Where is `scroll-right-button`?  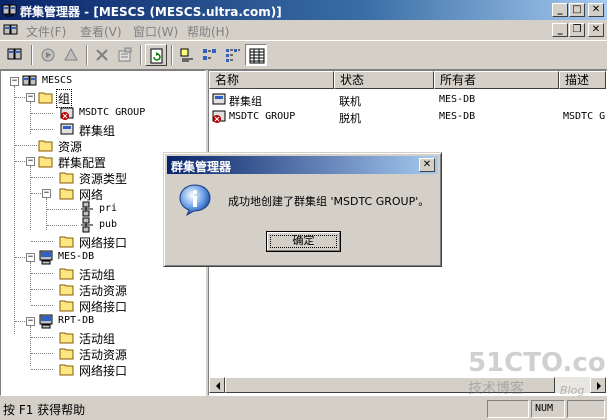 scroll-right-button is located at coordinates (598, 385).